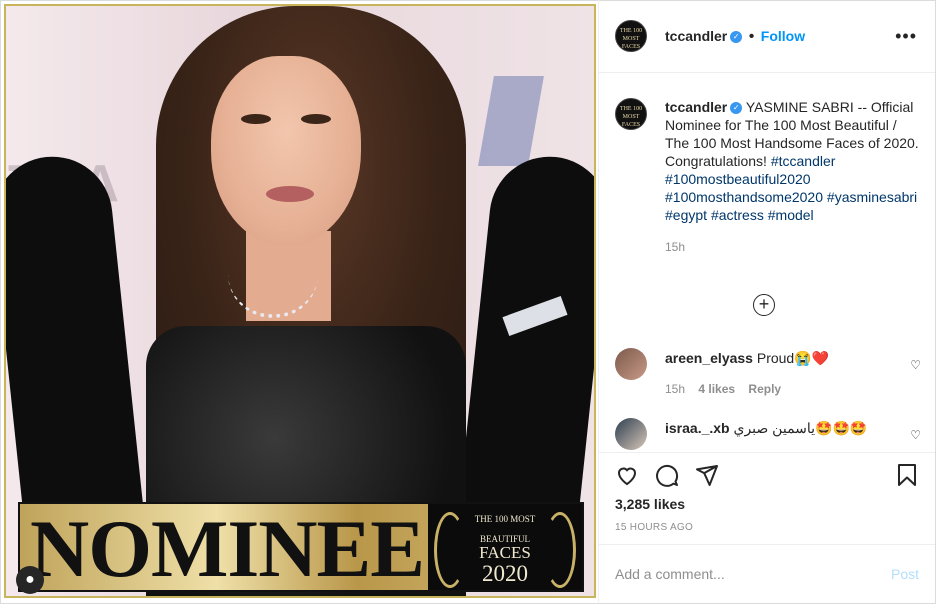  I want to click on nominee-text: NOMINEE, so click(227, 548).